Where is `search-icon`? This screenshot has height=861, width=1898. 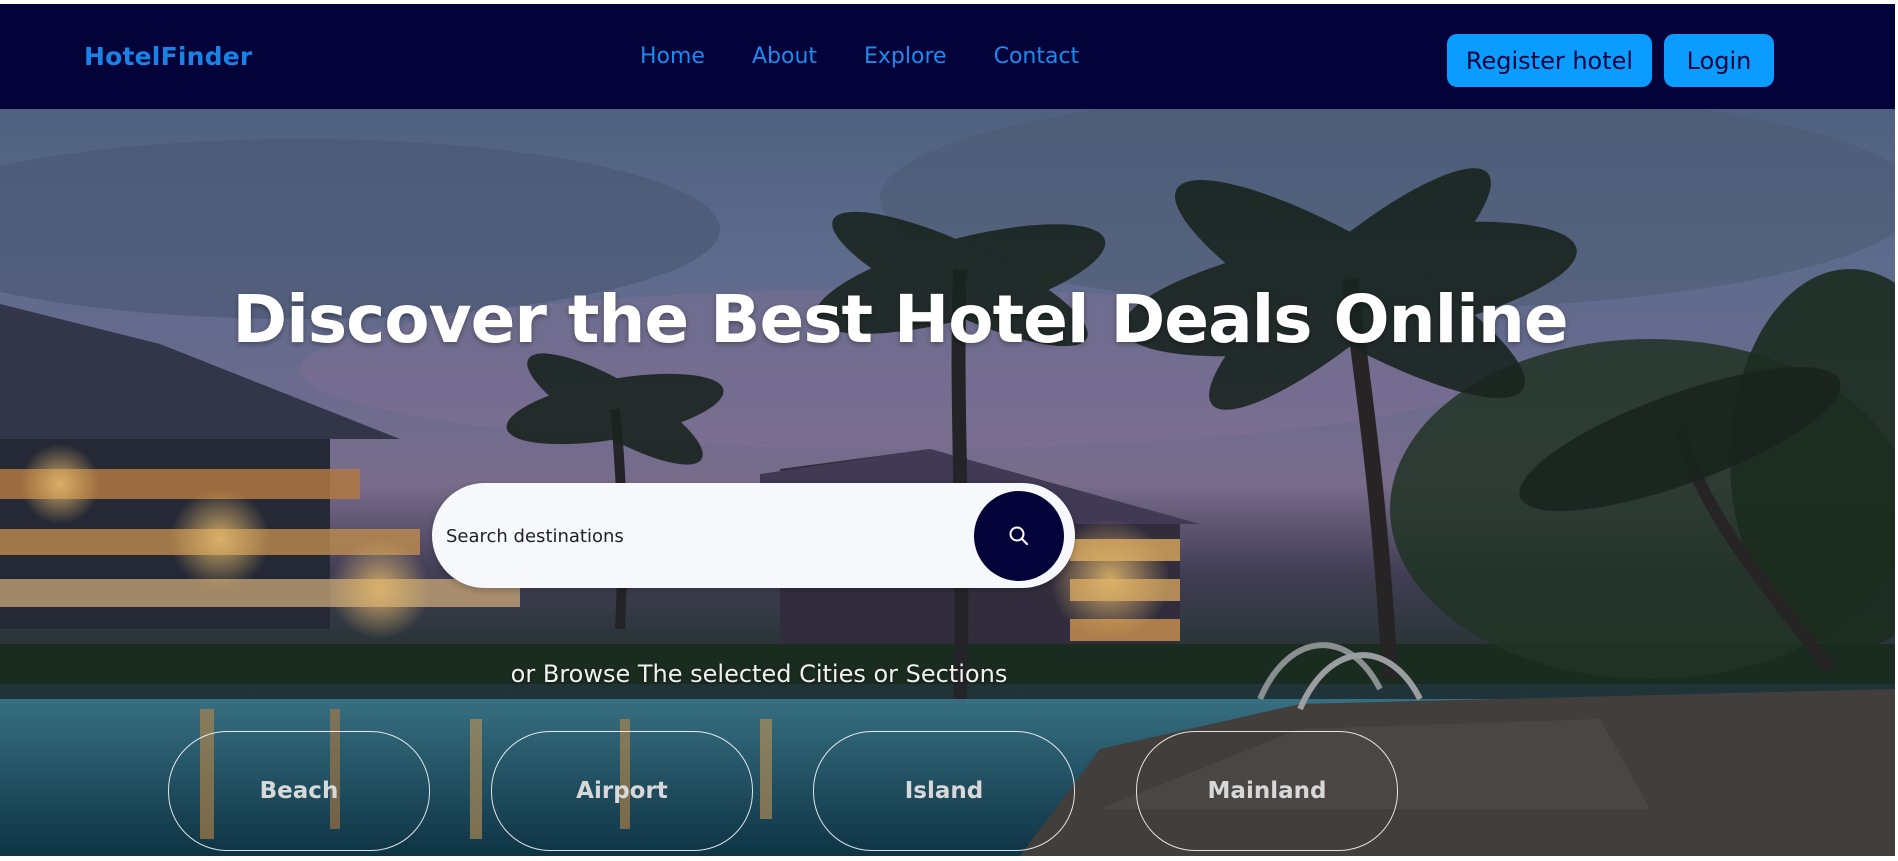 search-icon is located at coordinates (1019, 536).